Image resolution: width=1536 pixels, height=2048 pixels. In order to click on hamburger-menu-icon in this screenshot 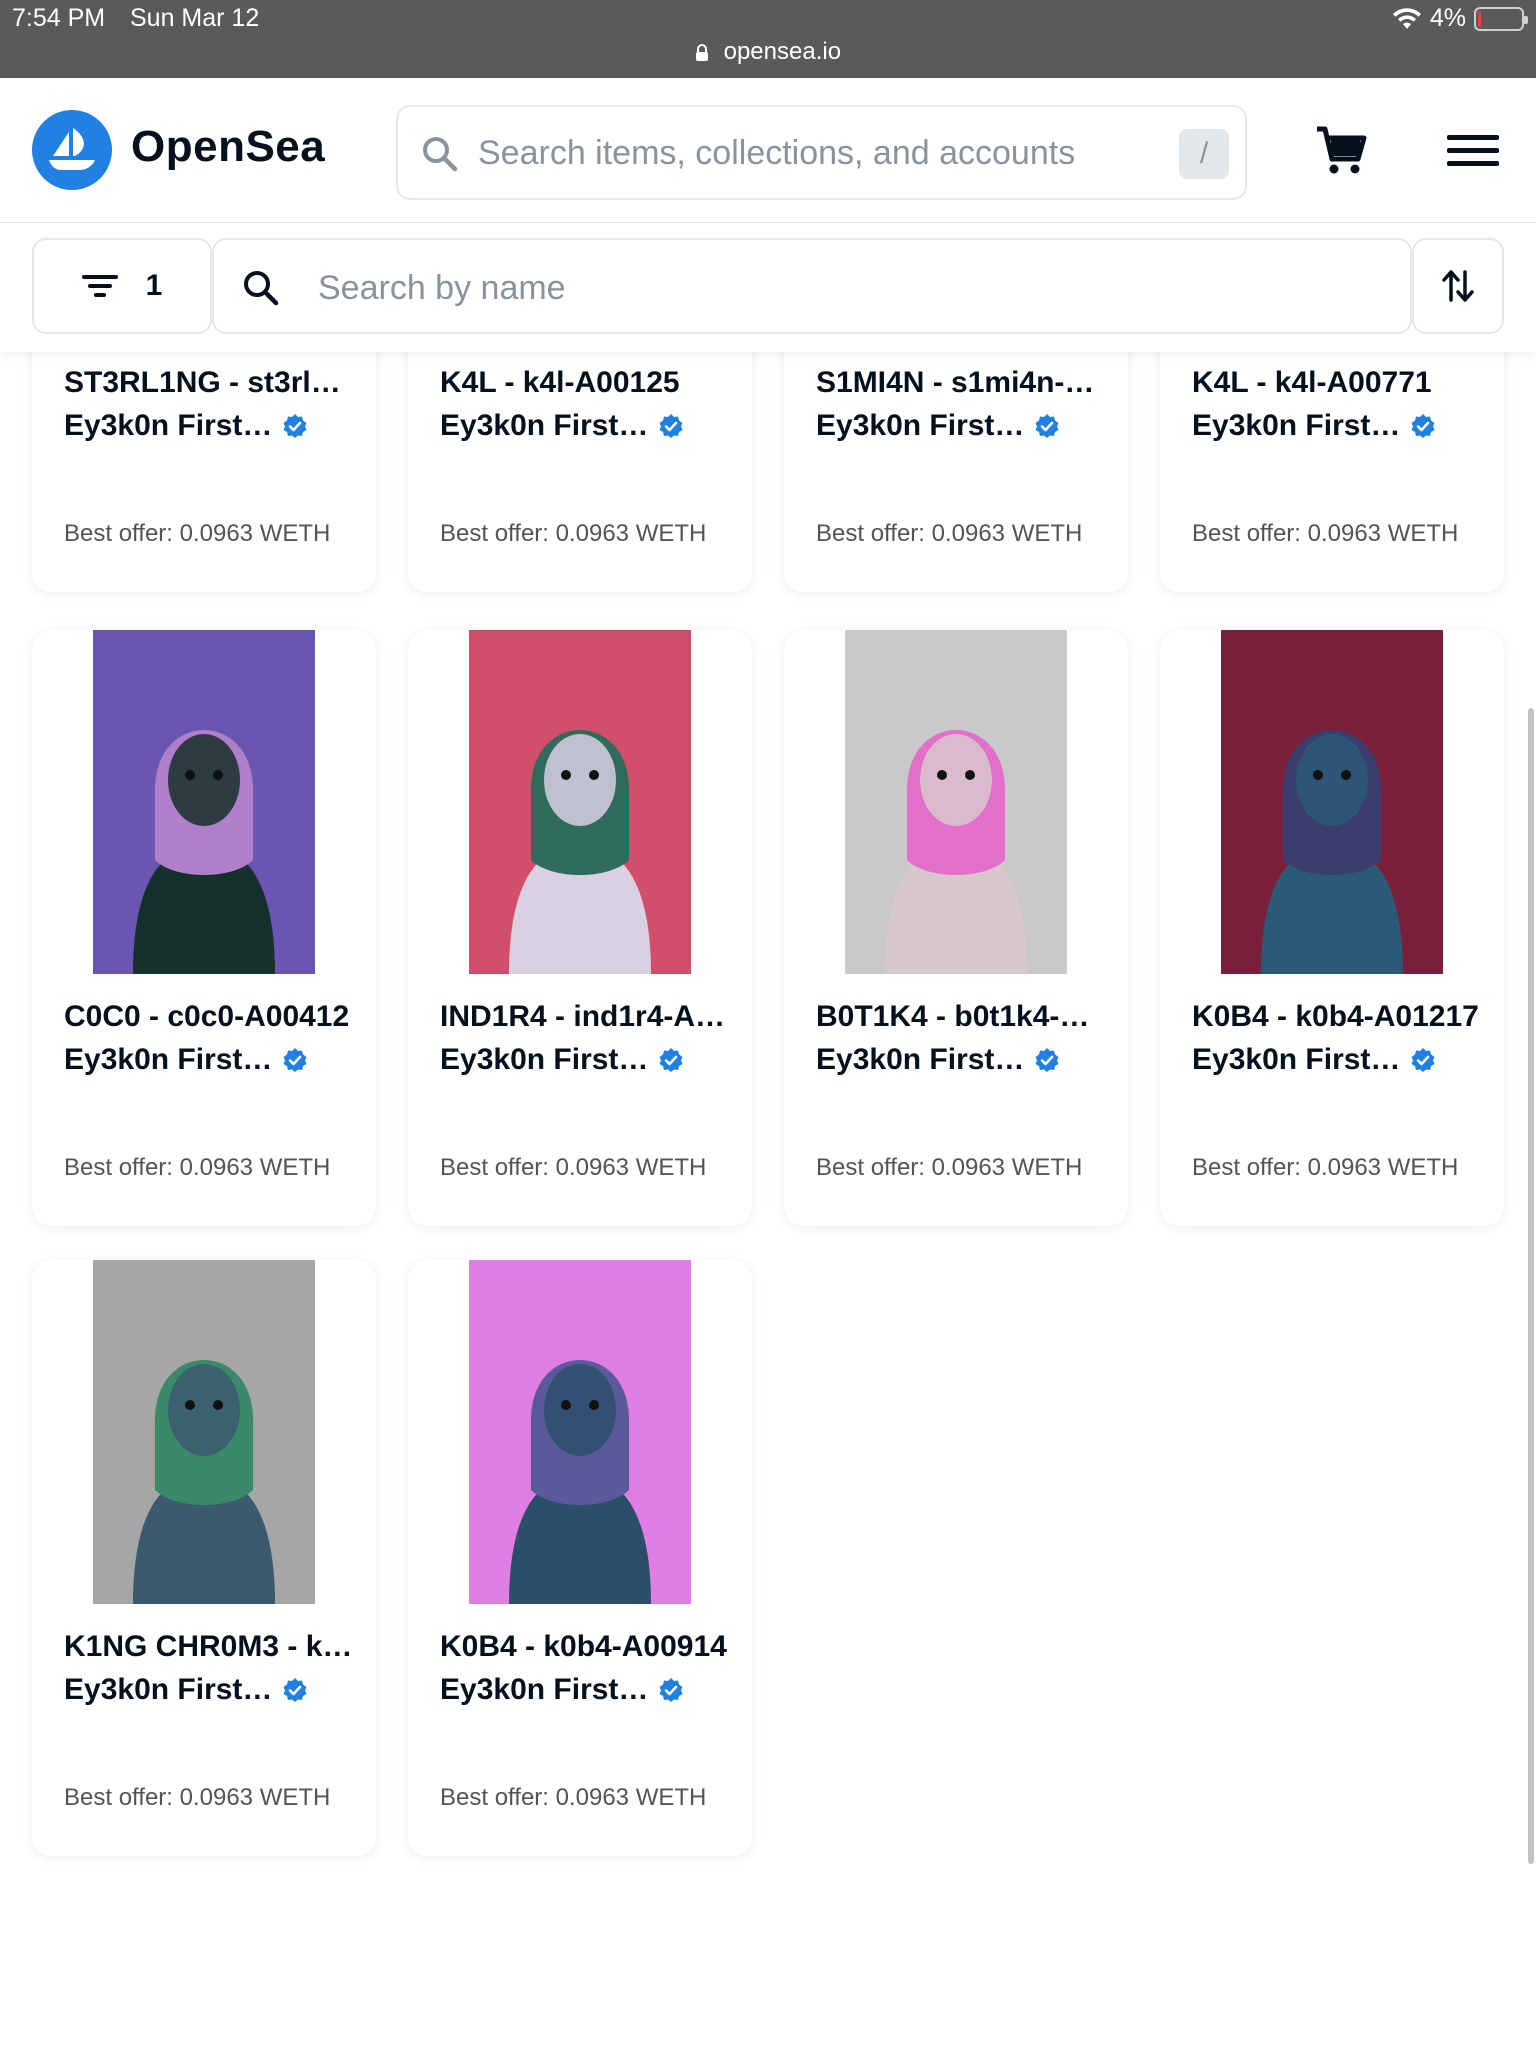, I will do `click(1473, 150)`.